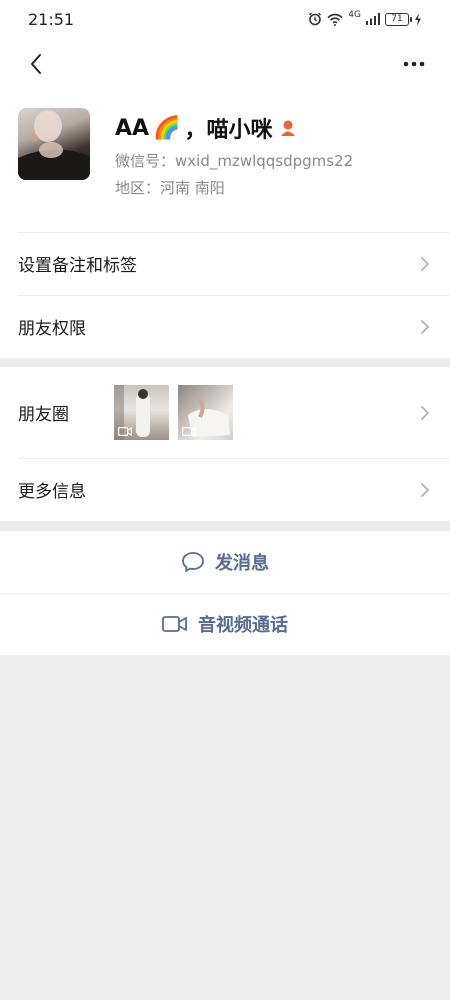 Image resolution: width=450 pixels, height=1000 pixels. What do you see at coordinates (228, 130) in the screenshot?
I see `name-suffix: ，喵小咪` at bounding box center [228, 130].